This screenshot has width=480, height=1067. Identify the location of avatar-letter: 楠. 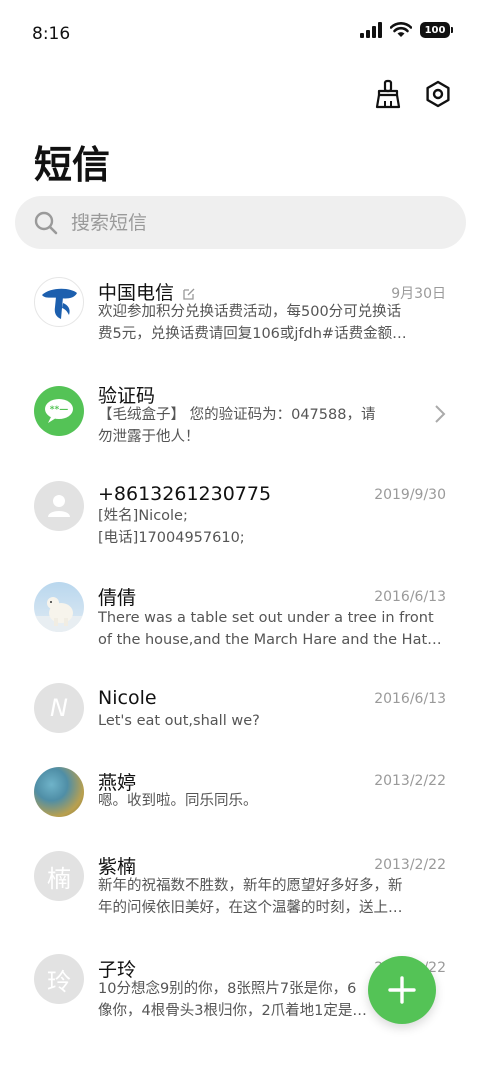
(59, 876).